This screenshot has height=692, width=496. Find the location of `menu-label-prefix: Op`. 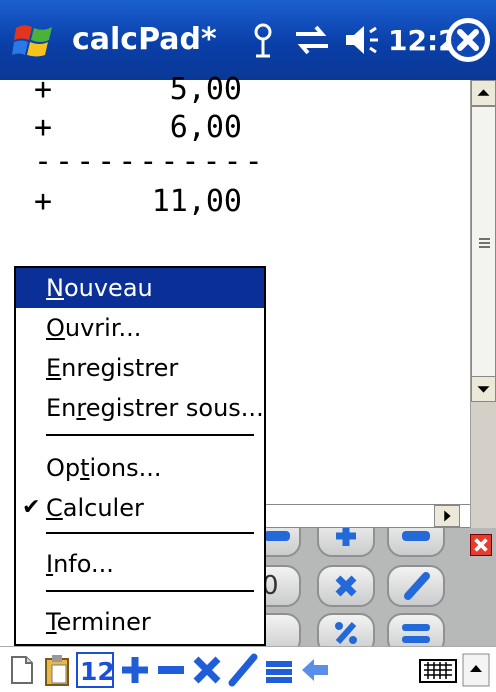

menu-label-prefix: Op is located at coordinates (63, 468).